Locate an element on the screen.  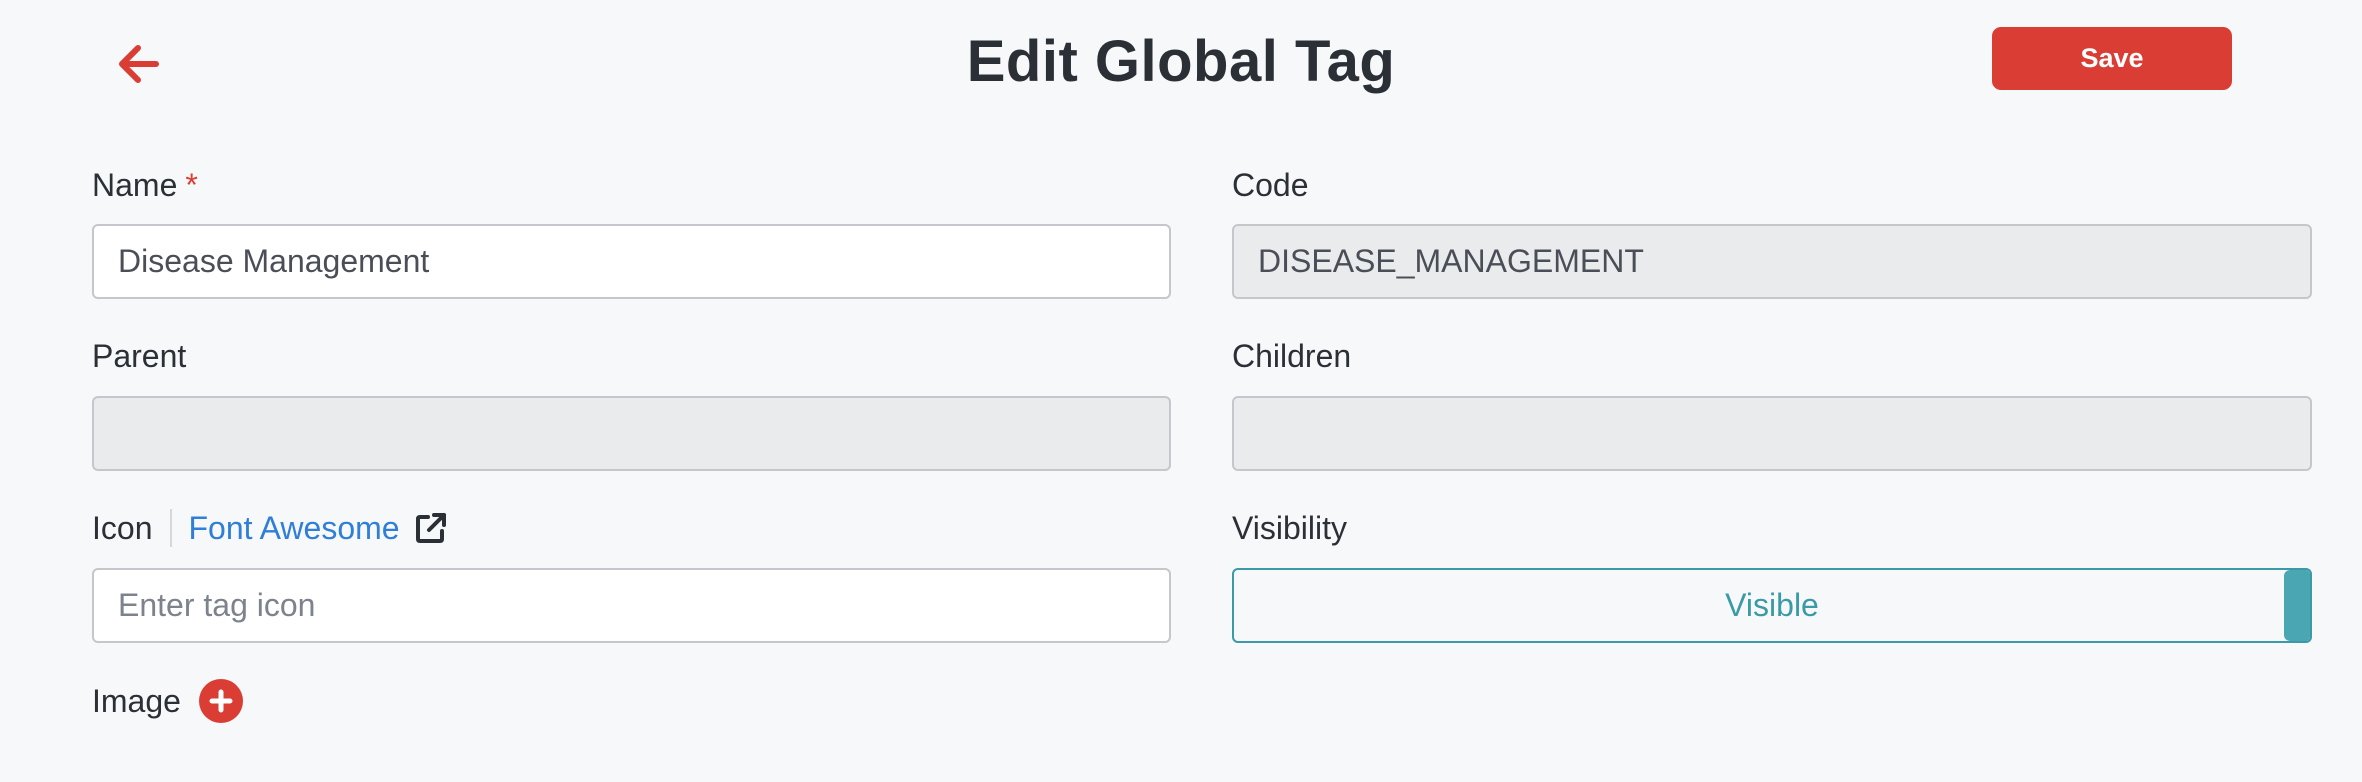
visibility-value: Visible is located at coordinates (1772, 605).